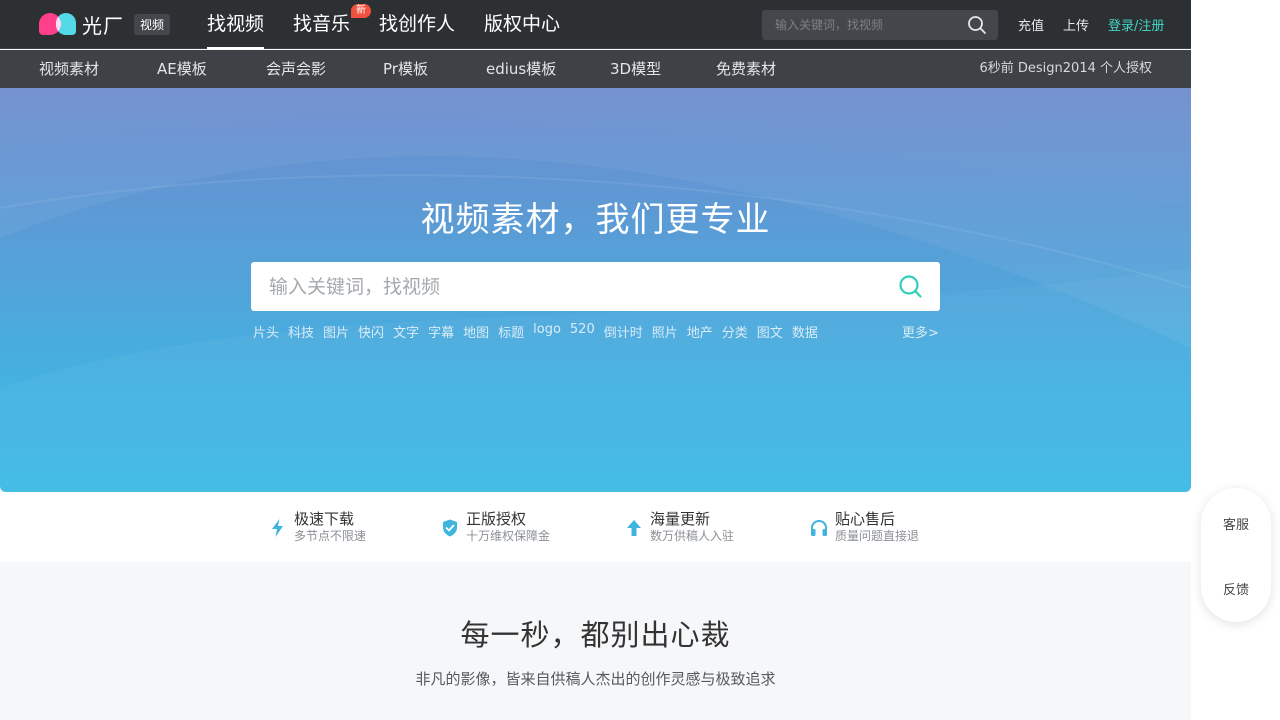  I want to click on top-links: 充值 上传 登录/注册, so click(1091, 24).